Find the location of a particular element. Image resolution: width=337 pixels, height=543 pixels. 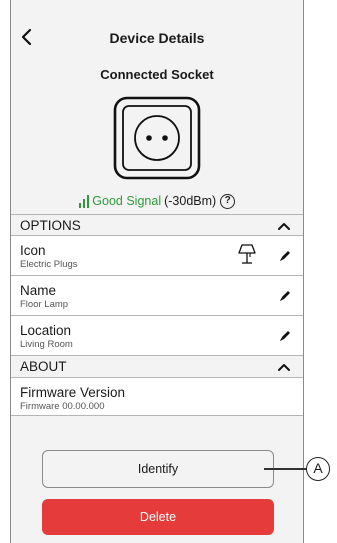

options-section-title: OPTIONS is located at coordinates (50, 225).